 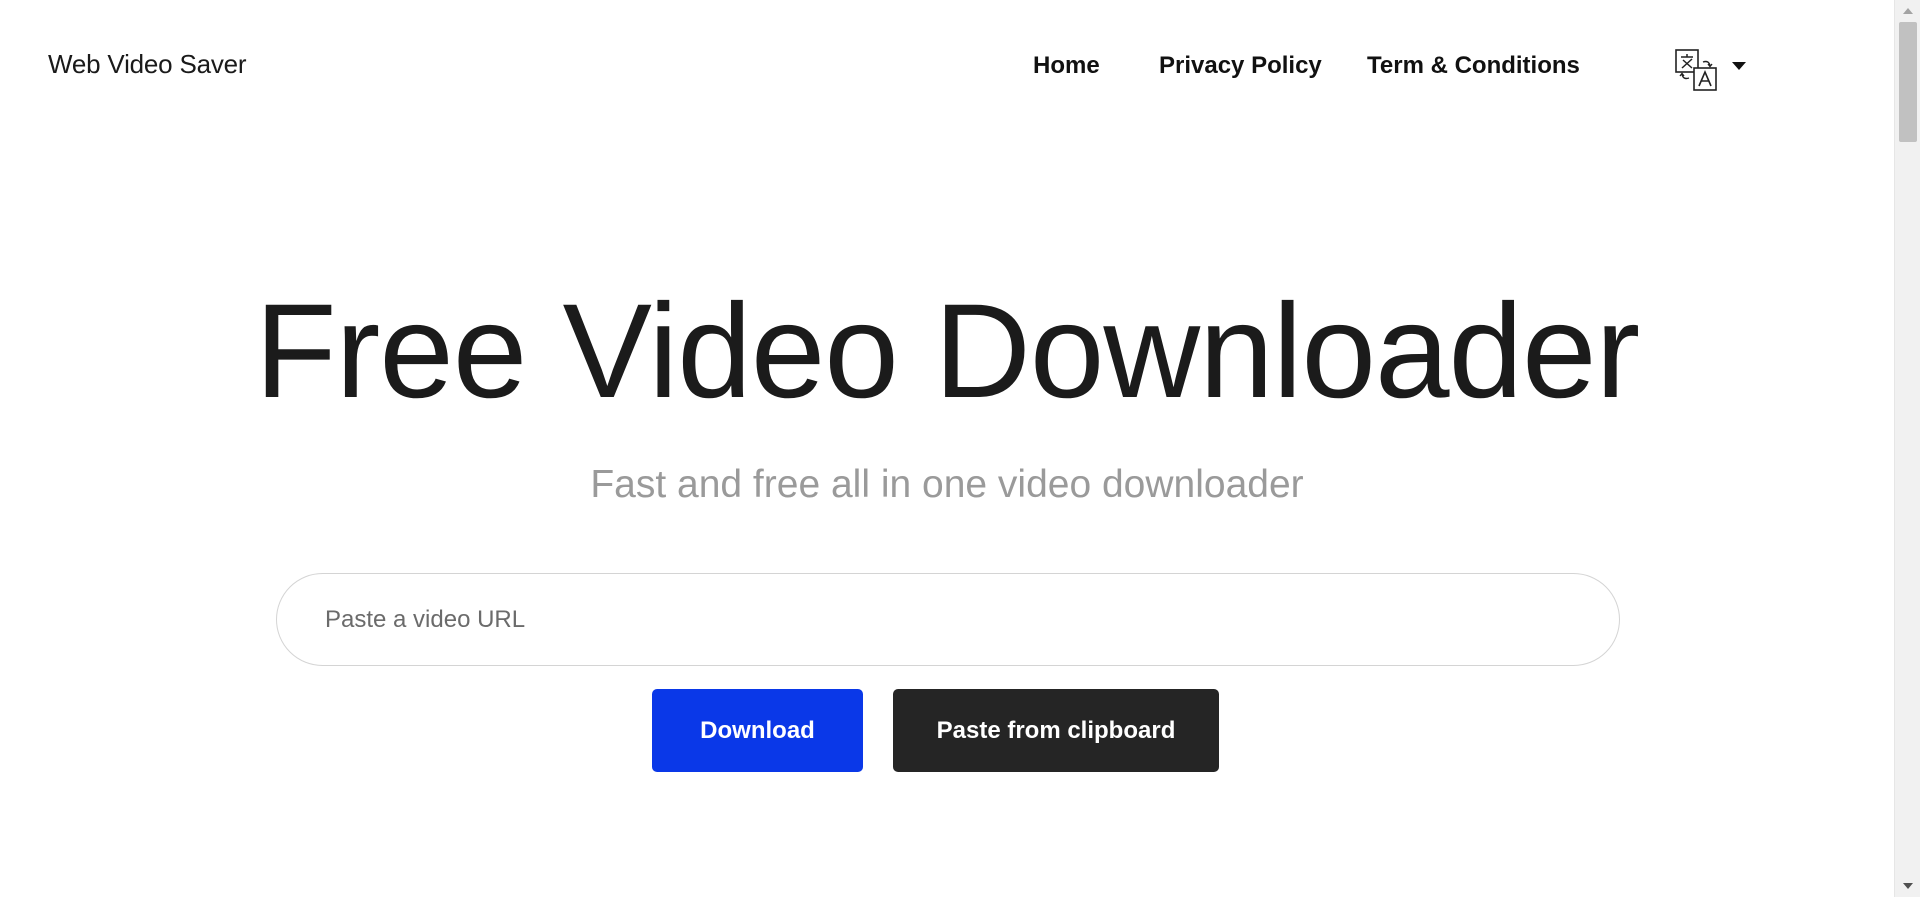 I want to click on paste-from-clipboard-button: Paste from clipboard, so click(x=1056, y=730).